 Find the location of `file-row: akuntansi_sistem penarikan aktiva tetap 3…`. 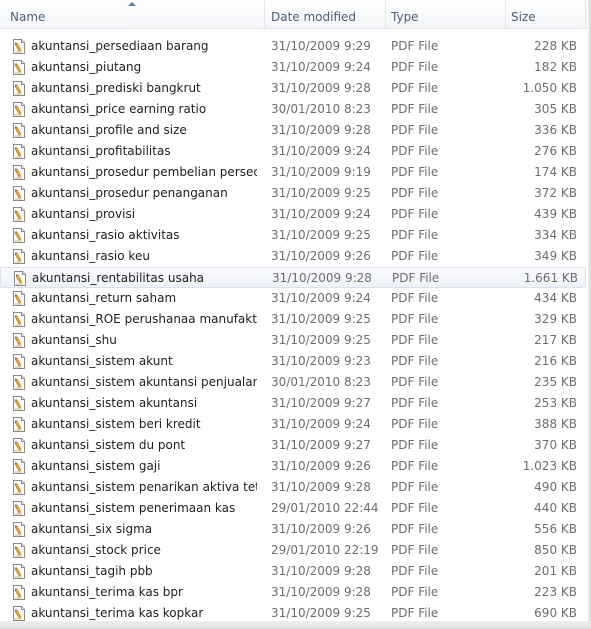

file-row: akuntansi_sistem penarikan aktiva tetap 3… is located at coordinates (293, 487).